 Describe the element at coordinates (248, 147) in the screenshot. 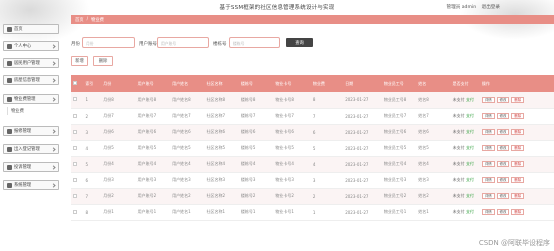

I see `table-cell: 楼栋号5` at that location.